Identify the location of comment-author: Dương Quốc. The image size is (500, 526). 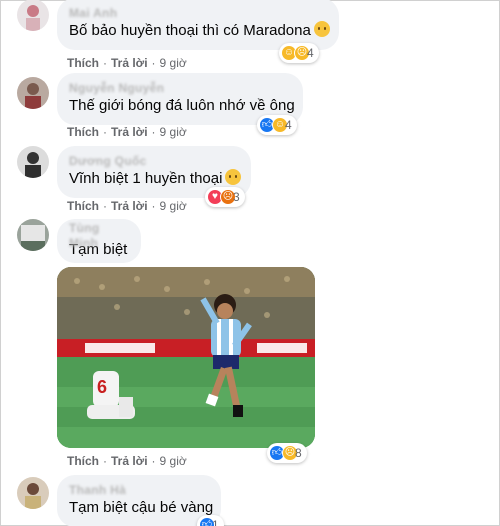
(154, 161).